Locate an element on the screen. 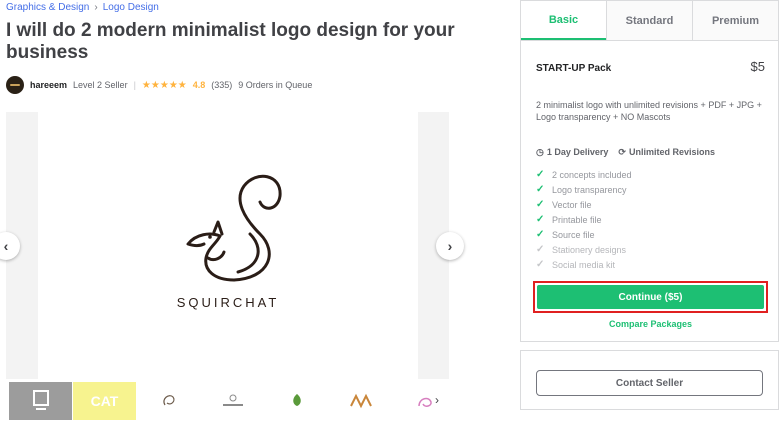 The height and width of the screenshot is (421, 780). breadcrumb-link-logo-design: Logo Design is located at coordinates (131, 7).